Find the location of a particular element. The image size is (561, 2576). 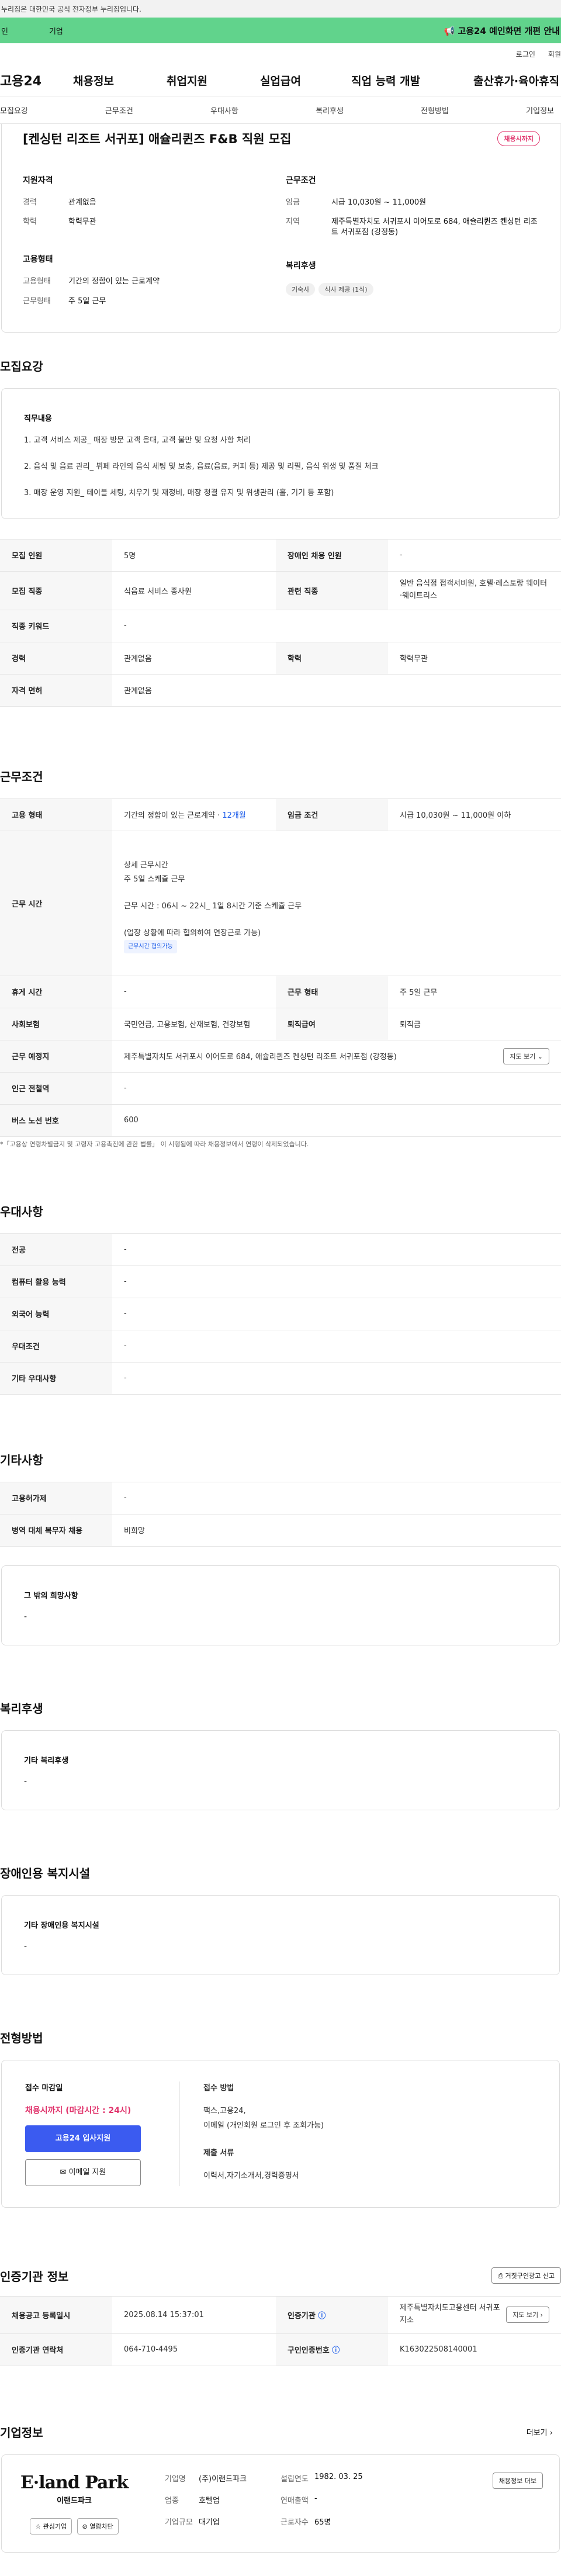

disabled-card: 기타 장애인용 복지시설 - is located at coordinates (280, 1934).